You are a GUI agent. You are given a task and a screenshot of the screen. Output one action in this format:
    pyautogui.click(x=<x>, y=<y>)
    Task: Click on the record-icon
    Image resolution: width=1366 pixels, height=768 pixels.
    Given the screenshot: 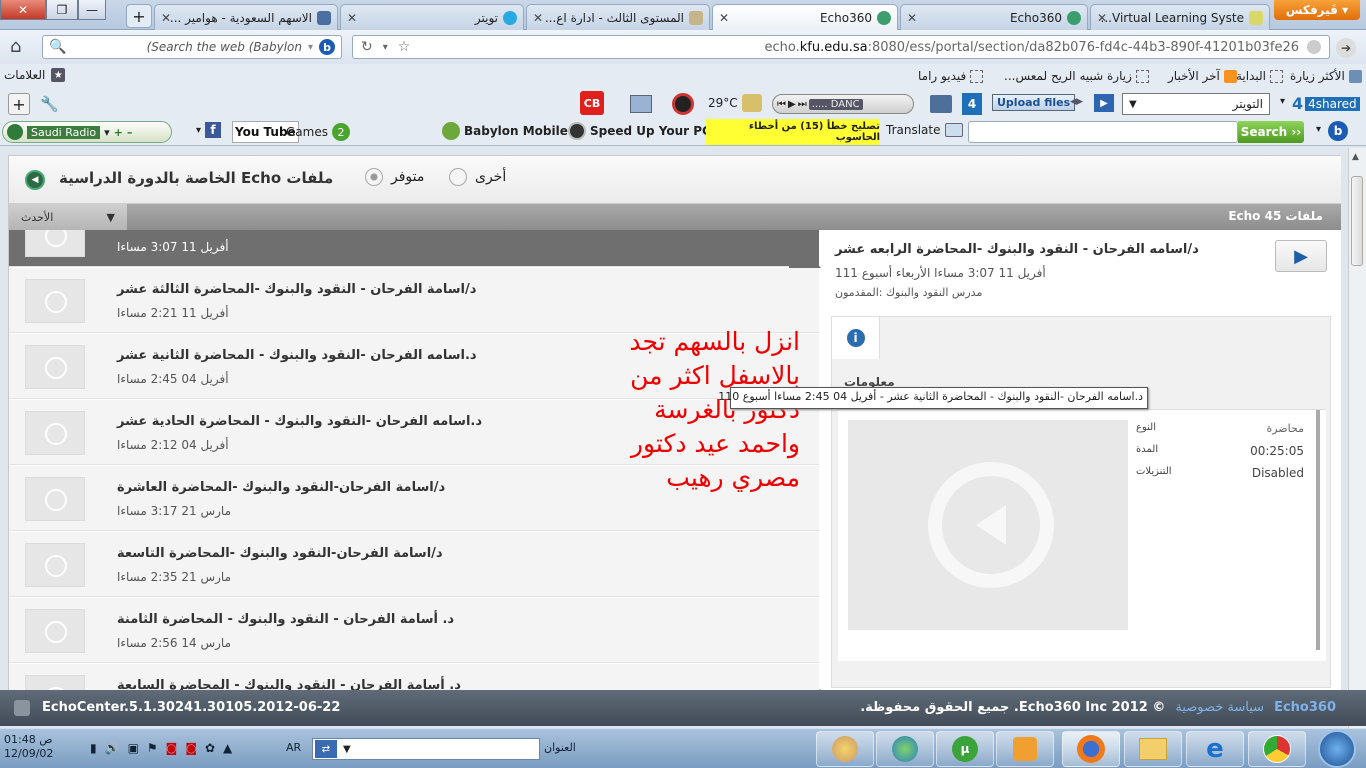 What is the action you would take?
    pyautogui.click(x=683, y=104)
    